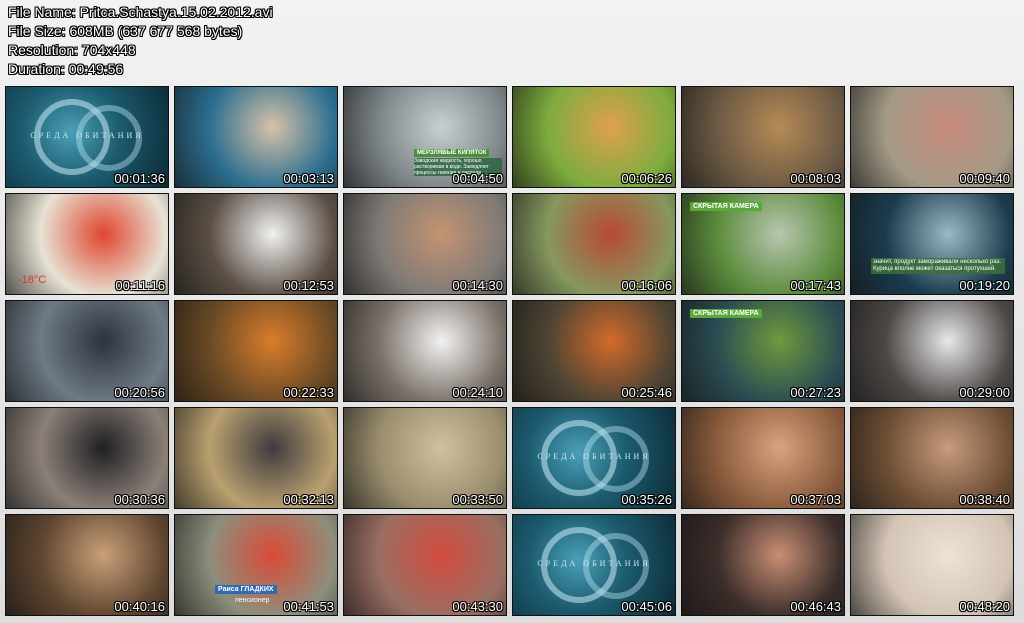 The width and height of the screenshot is (1024, 623). I want to click on timestamp-label: 00:22:33, so click(308, 392).